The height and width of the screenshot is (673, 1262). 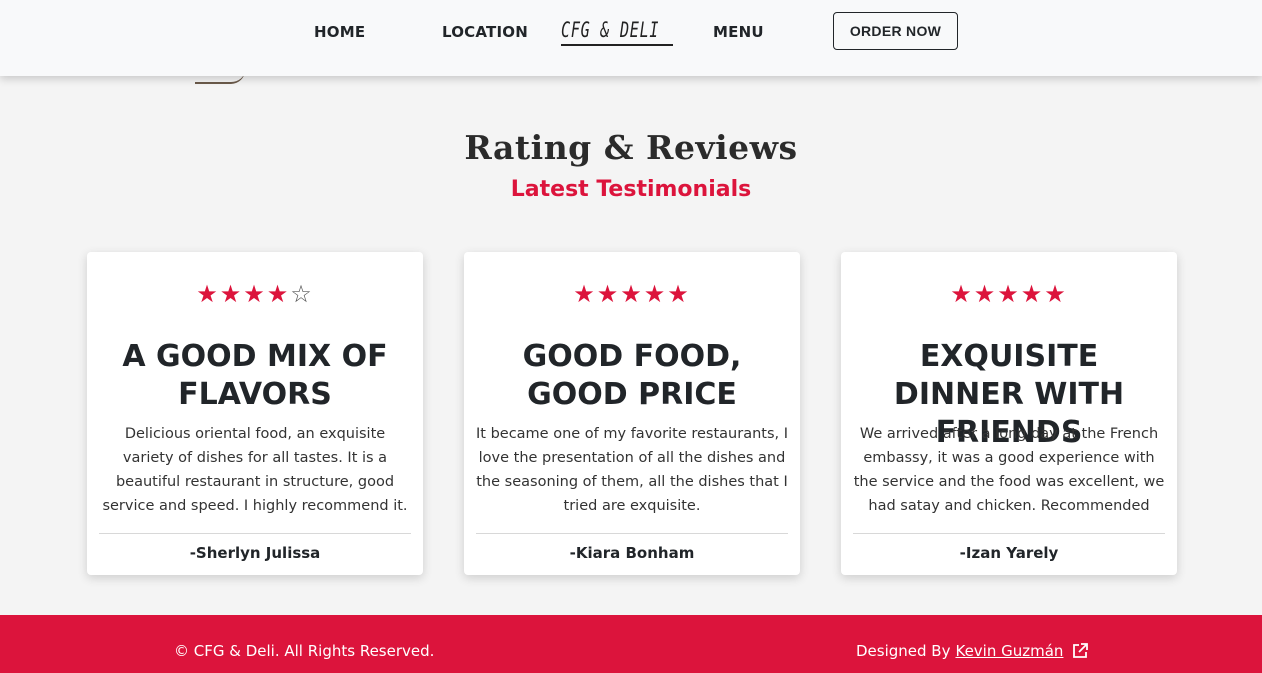 What do you see at coordinates (895, 31) in the screenshot?
I see `order-now-button: ORDER NOW` at bounding box center [895, 31].